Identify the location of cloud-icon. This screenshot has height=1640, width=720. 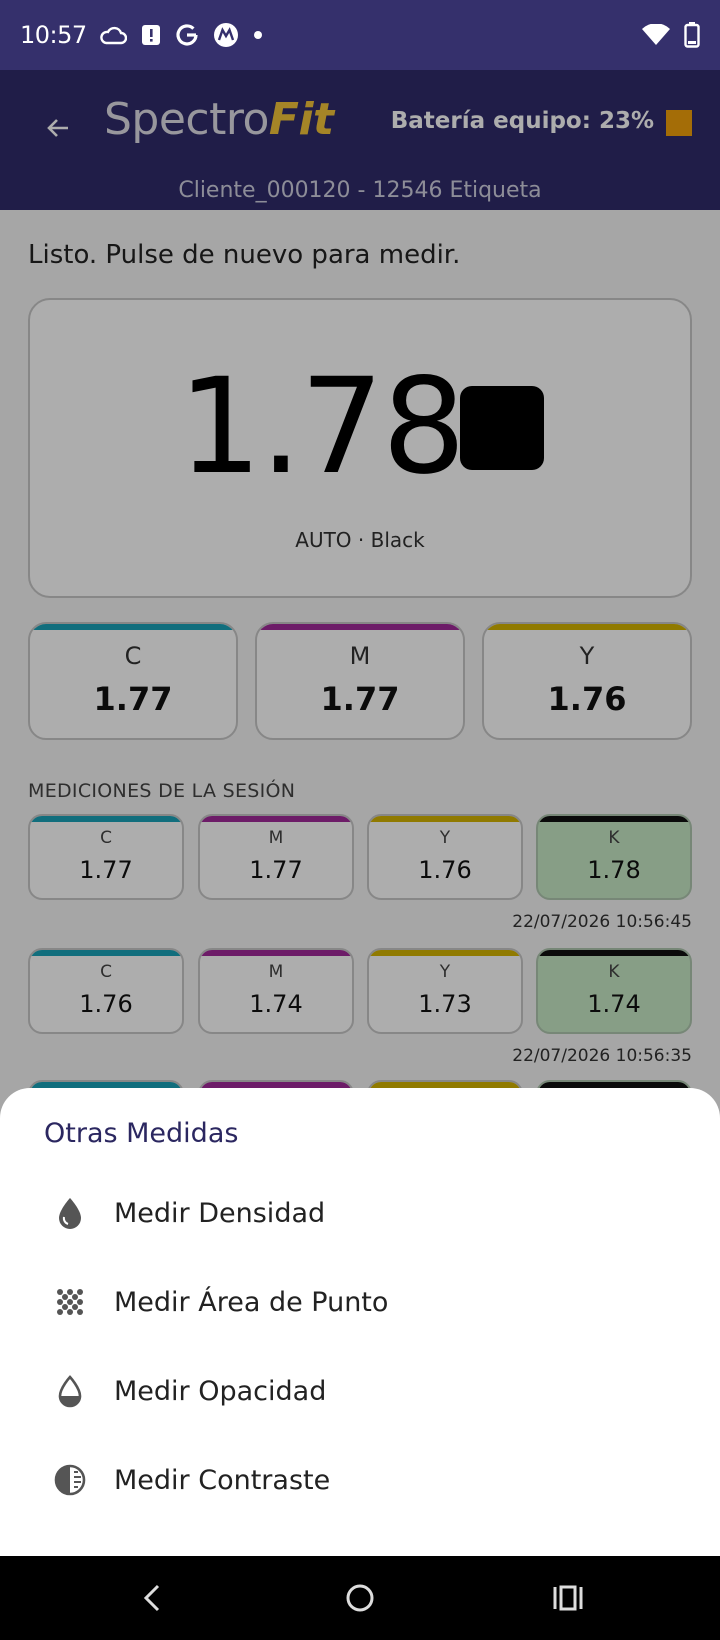
(113, 35).